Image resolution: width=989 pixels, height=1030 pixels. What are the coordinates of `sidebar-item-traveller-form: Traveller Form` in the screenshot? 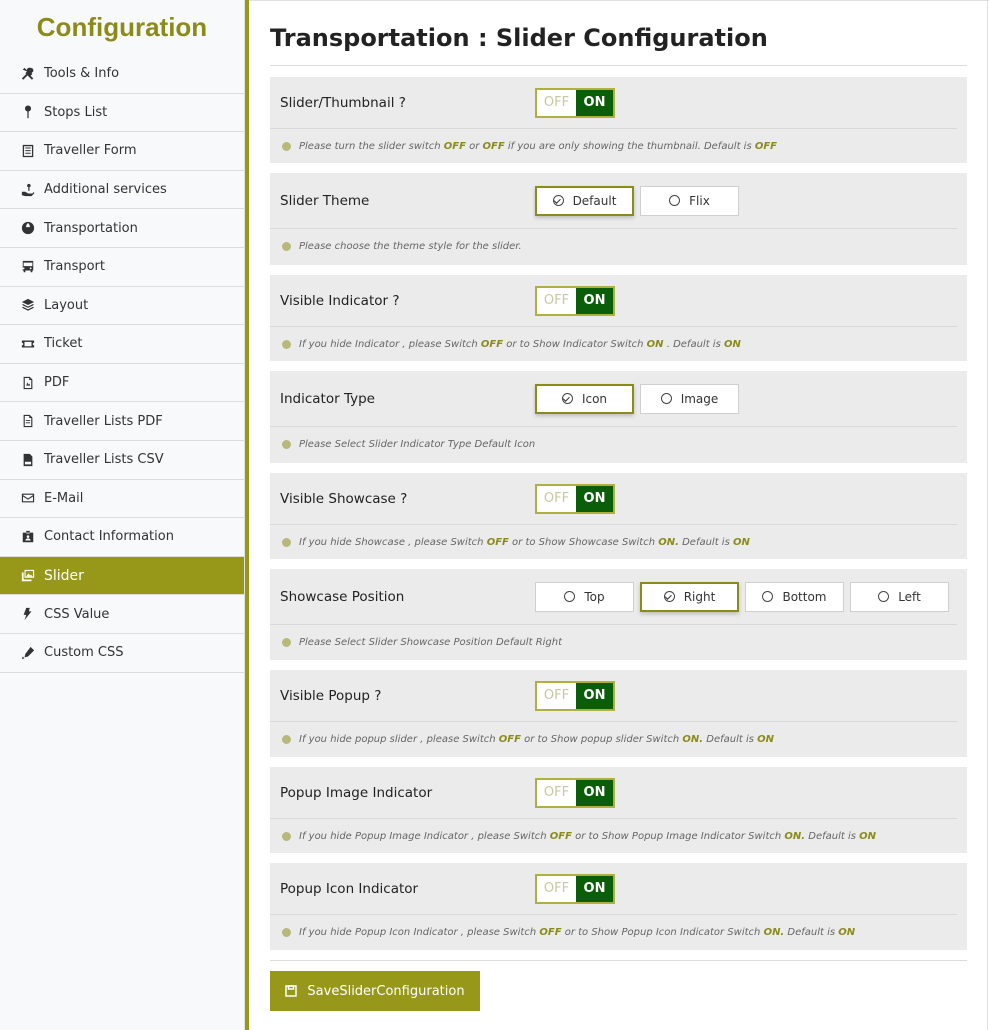 It's located at (122, 151).